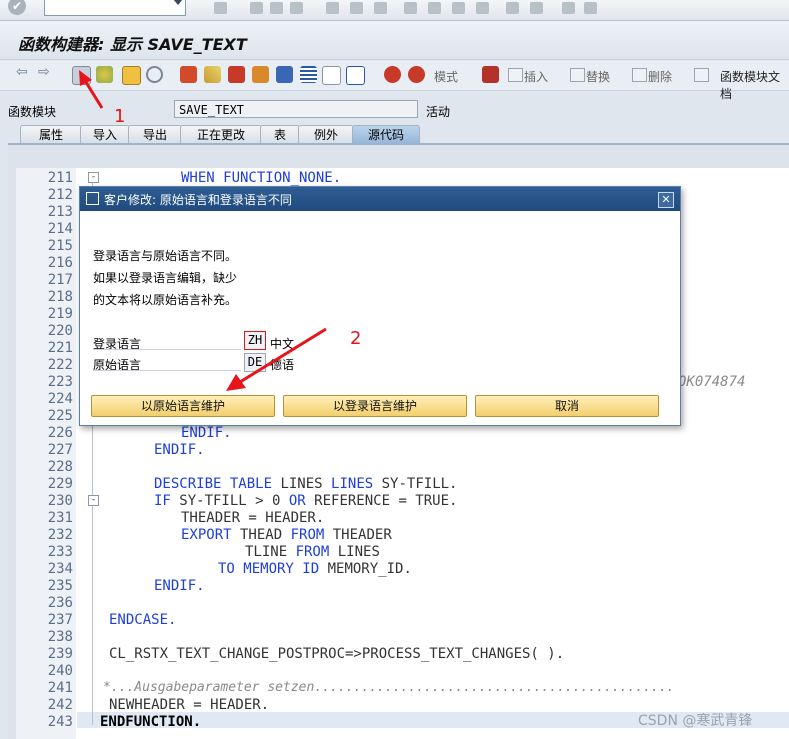 This screenshot has width=789, height=739. What do you see at coordinates (695, 721) in the screenshot?
I see `watermark: CSDN @寒武青锋` at bounding box center [695, 721].